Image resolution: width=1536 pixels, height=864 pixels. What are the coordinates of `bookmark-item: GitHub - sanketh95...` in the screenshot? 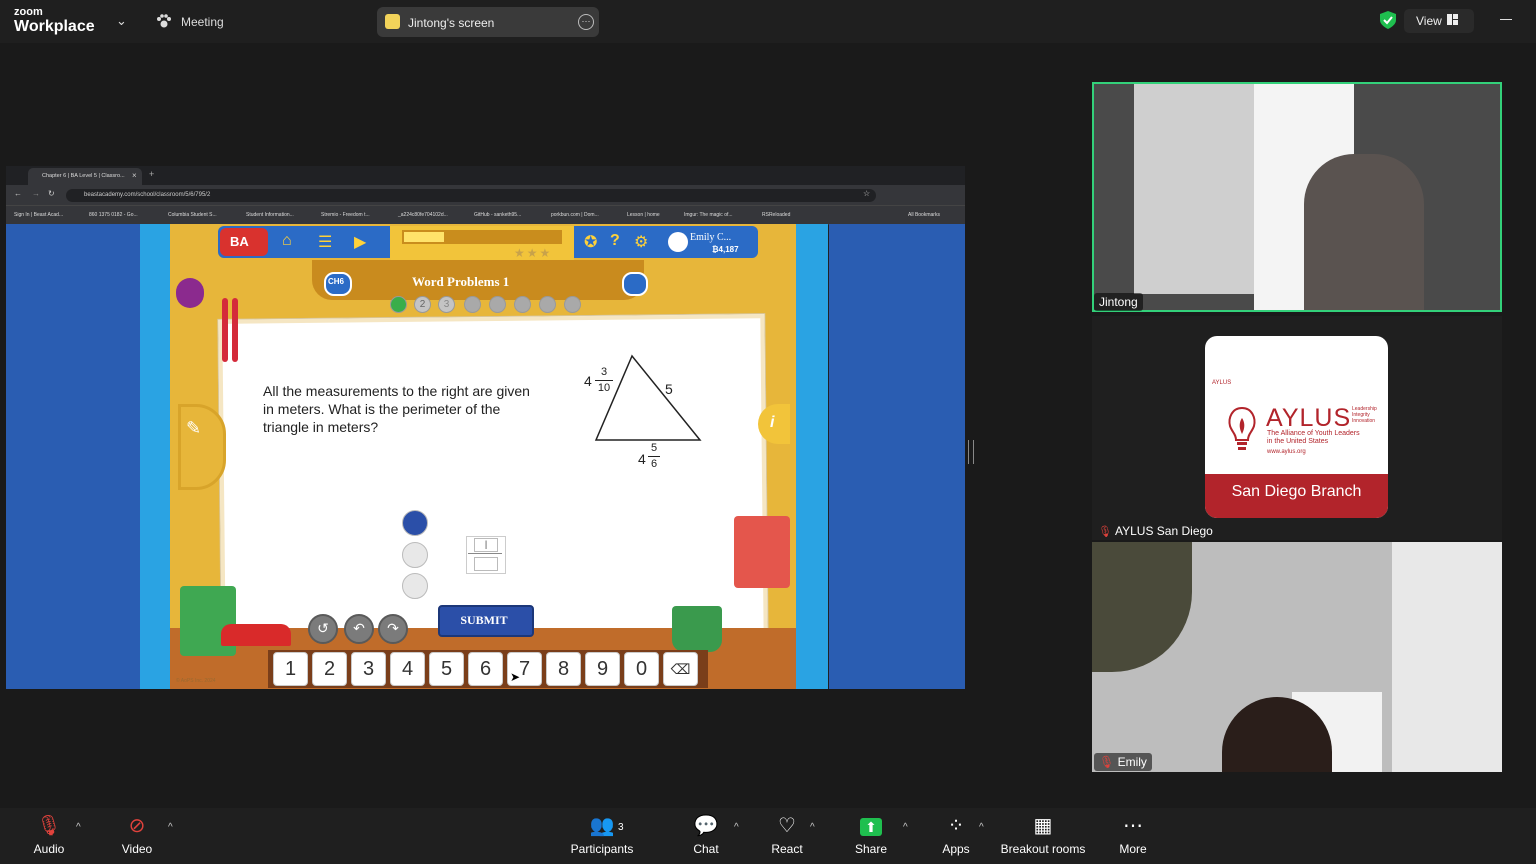 It's located at (497, 215).